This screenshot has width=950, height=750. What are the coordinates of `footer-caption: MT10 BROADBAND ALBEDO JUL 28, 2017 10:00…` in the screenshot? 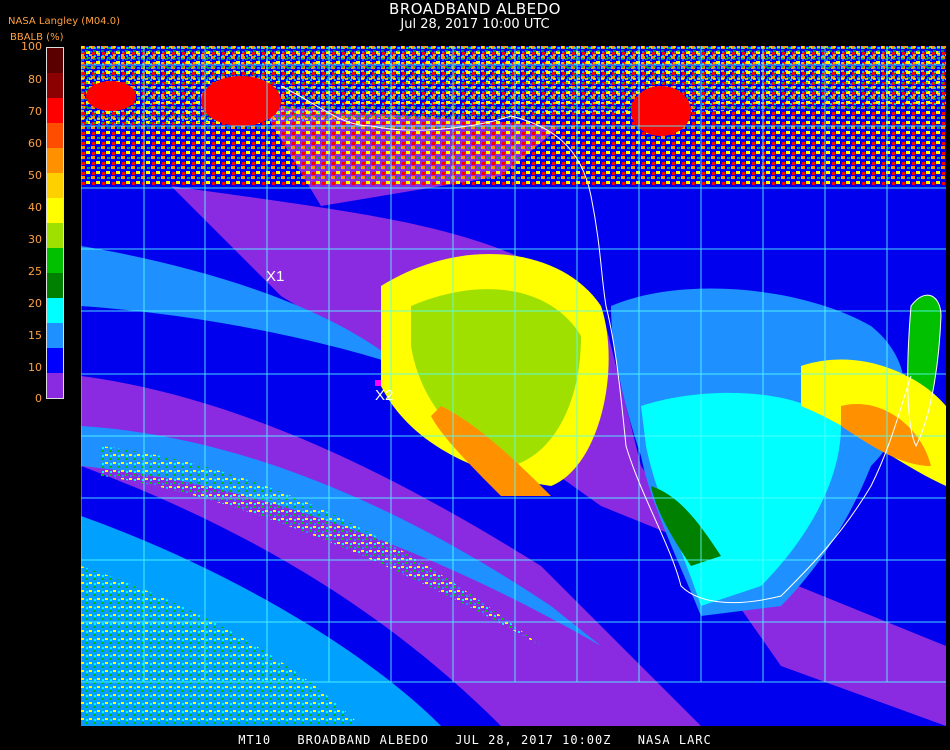 It's located at (475, 740).